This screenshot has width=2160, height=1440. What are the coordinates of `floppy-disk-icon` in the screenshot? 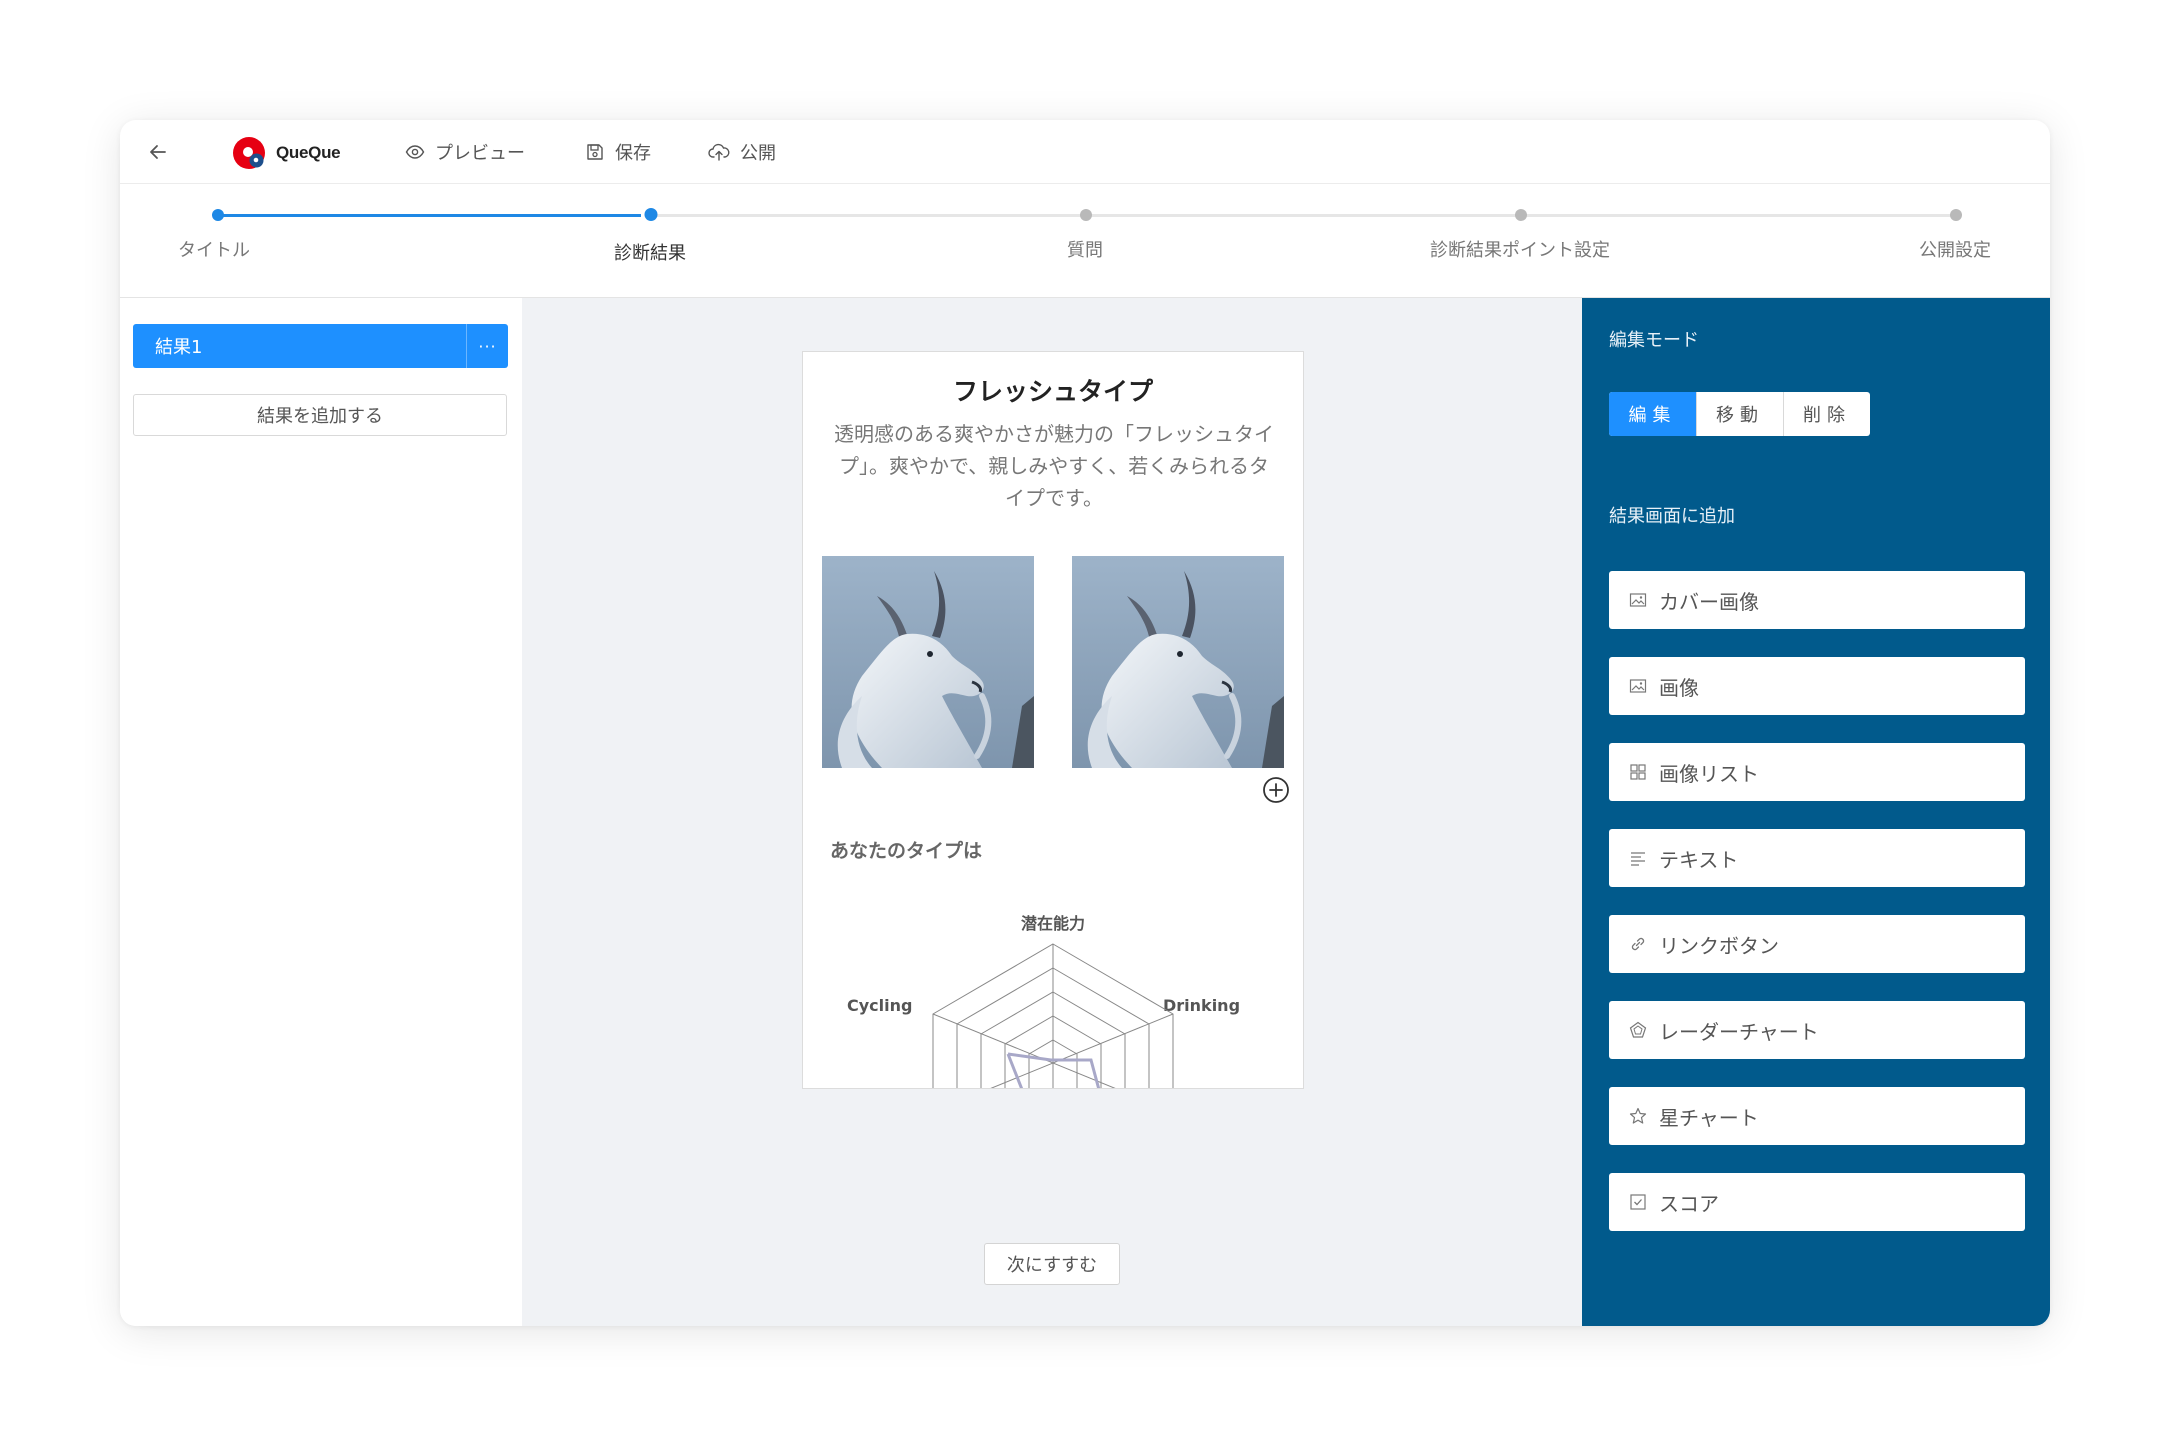 It's located at (595, 152).